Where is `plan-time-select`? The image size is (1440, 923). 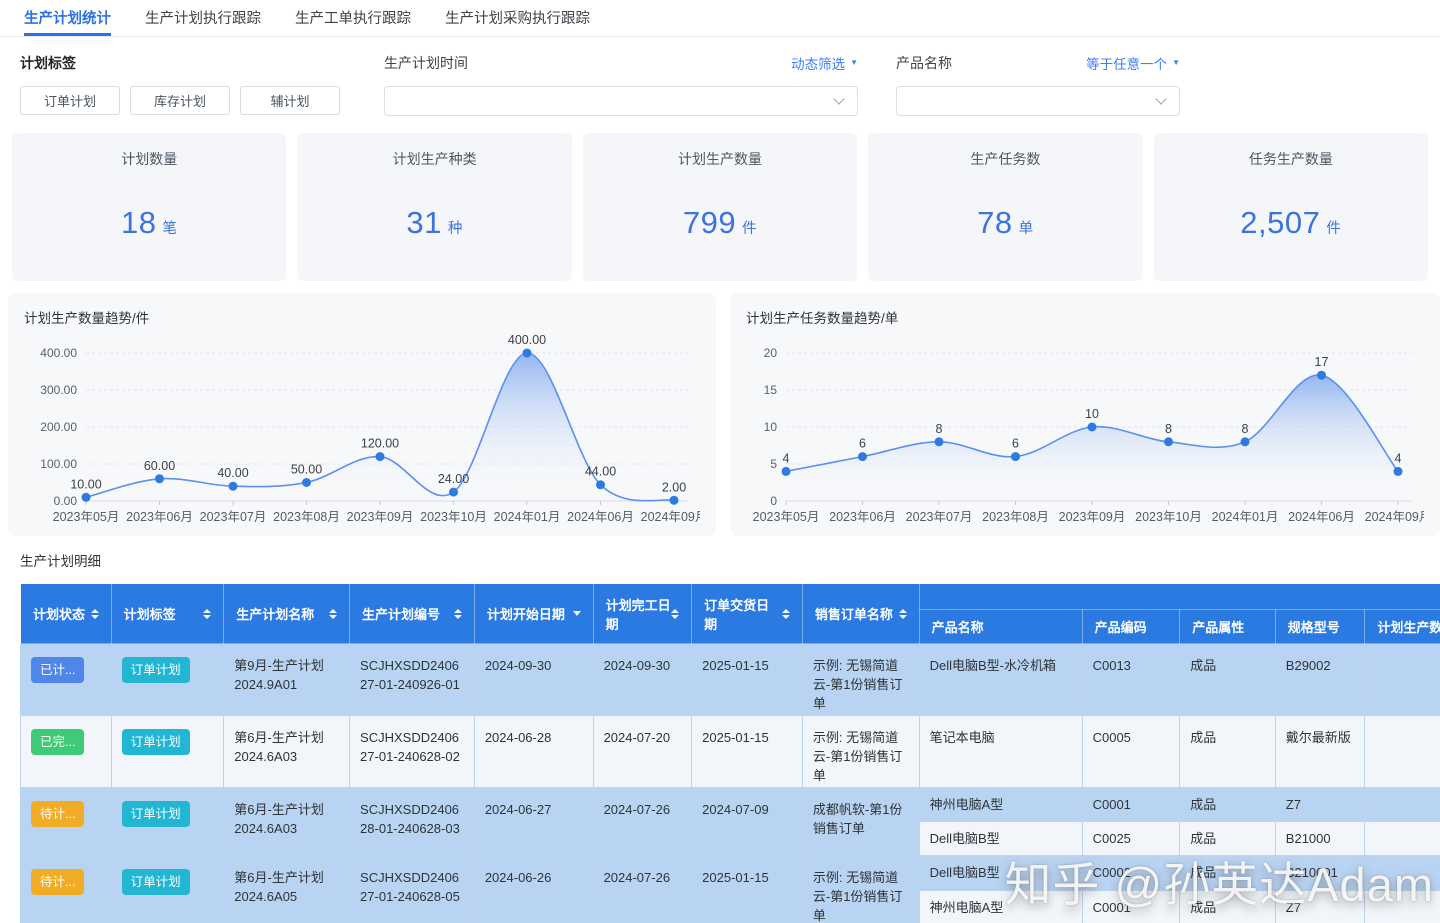 plan-time-select is located at coordinates (621, 101).